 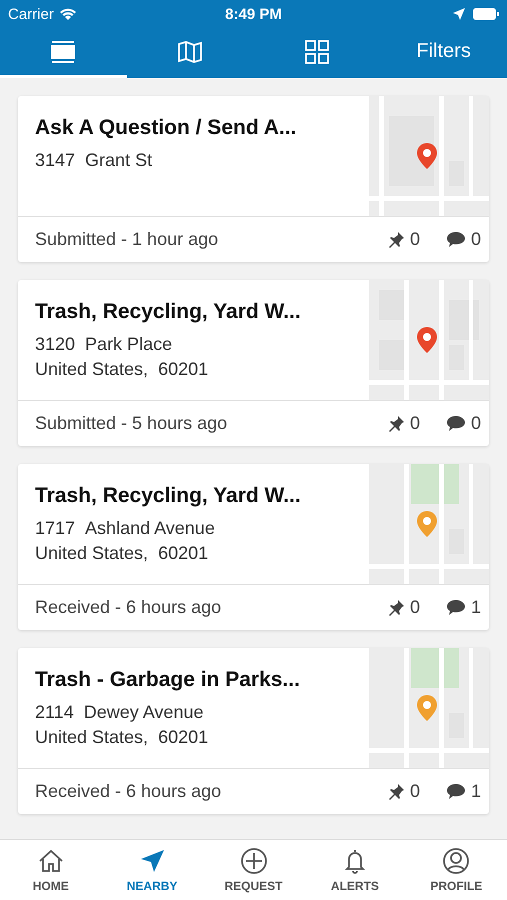 What do you see at coordinates (50, 861) in the screenshot?
I see `home-icon` at bounding box center [50, 861].